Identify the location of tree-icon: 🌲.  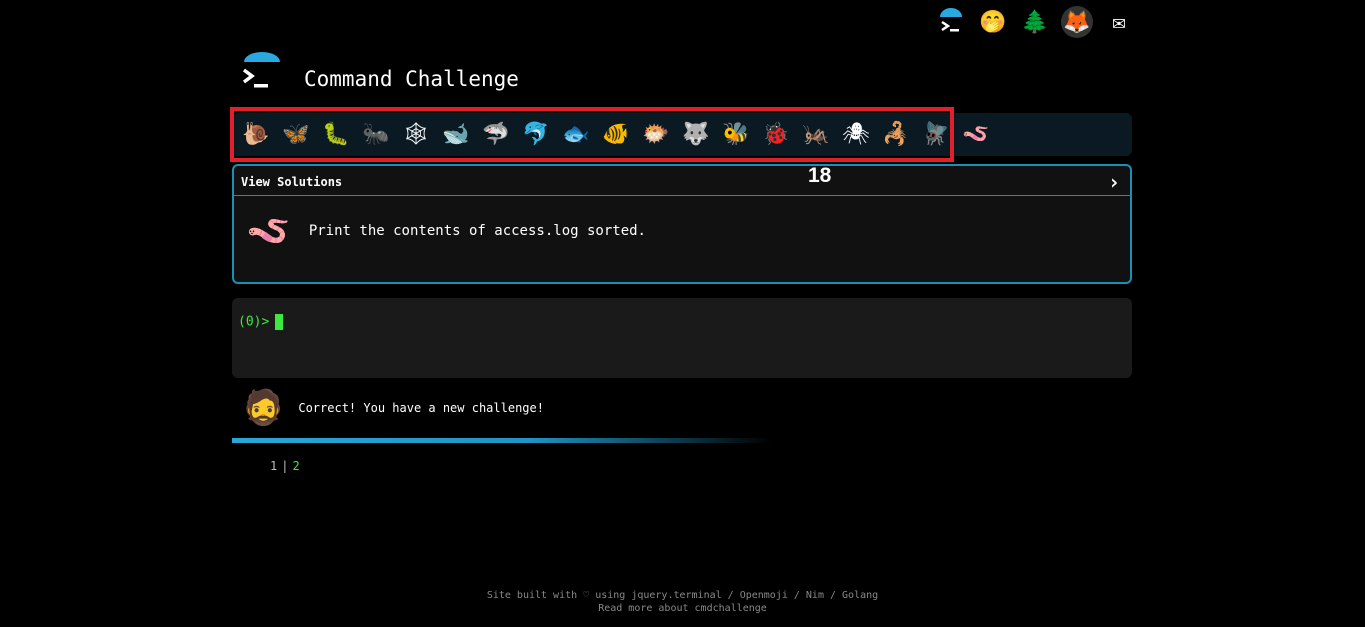
(1035, 22).